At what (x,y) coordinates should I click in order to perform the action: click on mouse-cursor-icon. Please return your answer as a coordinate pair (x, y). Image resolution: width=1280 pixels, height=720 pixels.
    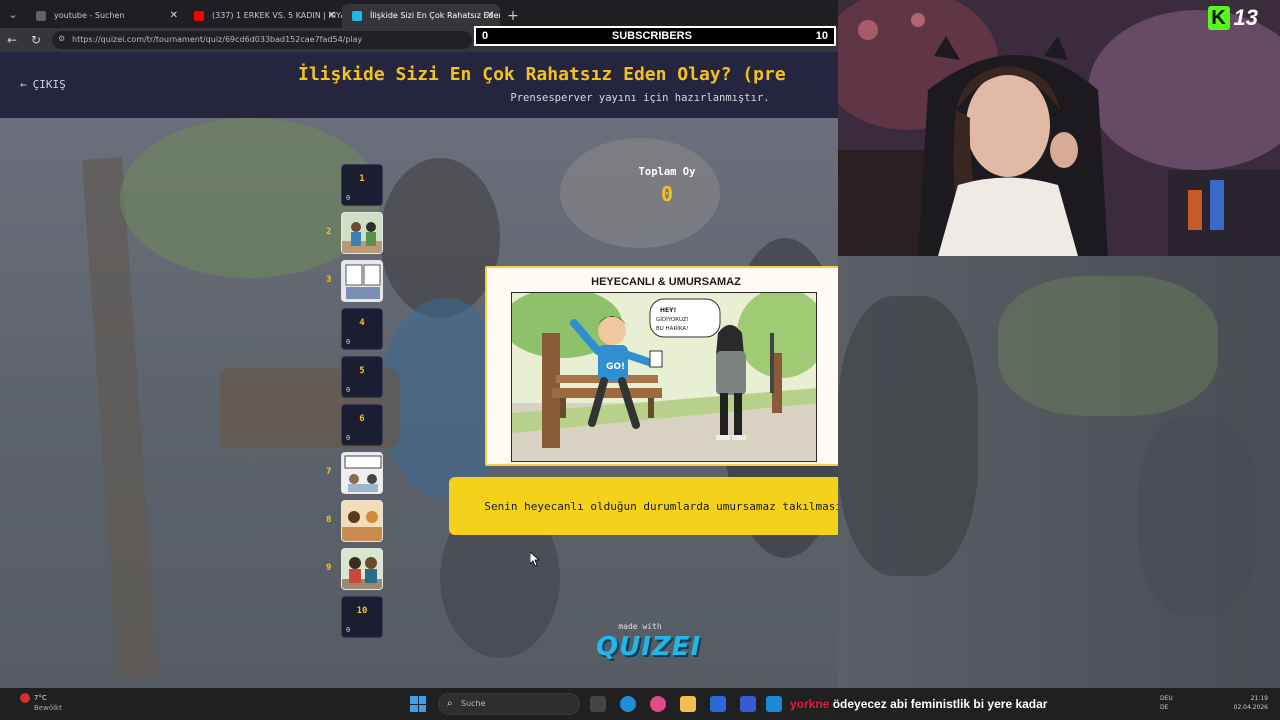
    Looking at the image, I should click on (535, 559).